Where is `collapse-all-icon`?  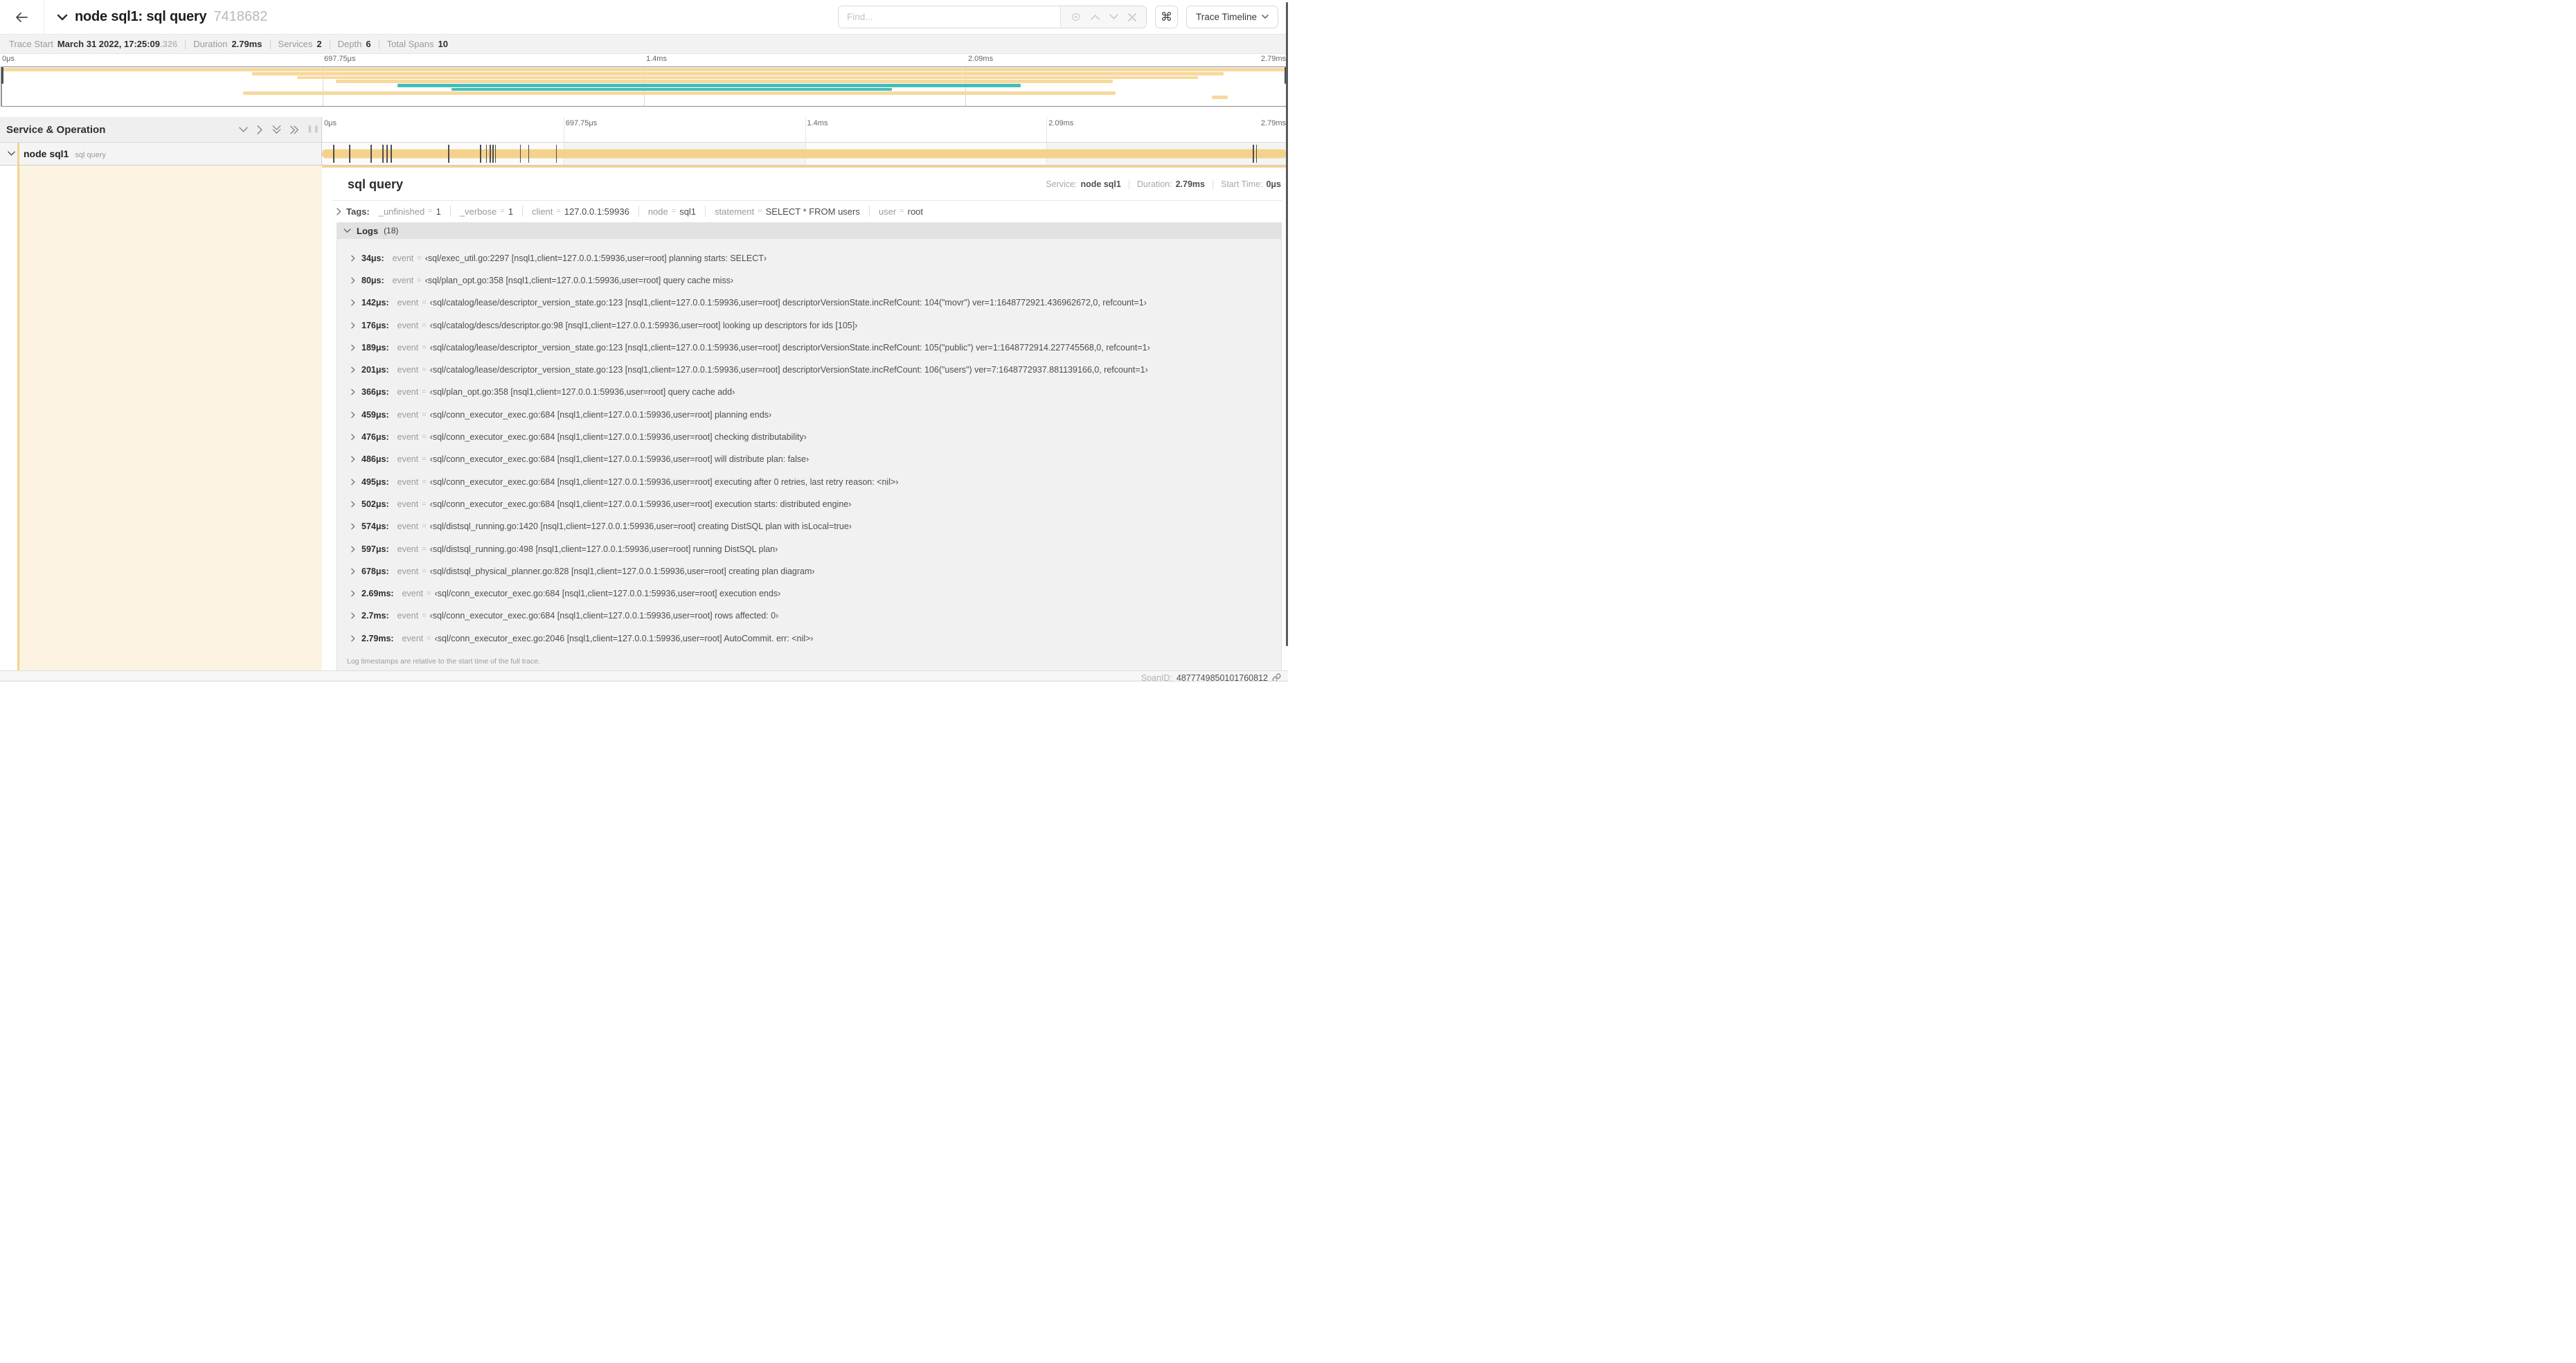
collapse-all-icon is located at coordinates (276, 129).